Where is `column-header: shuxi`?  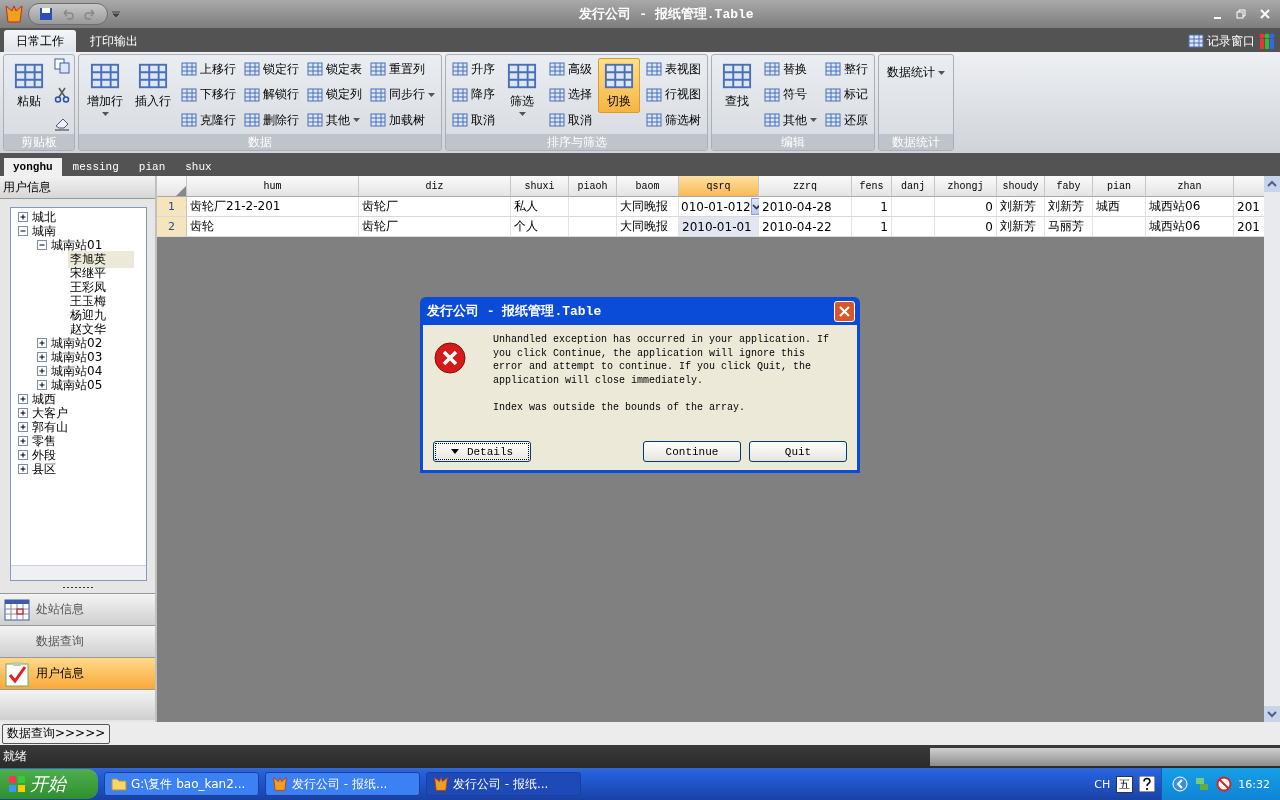
column-header: shuxi is located at coordinates (540, 186).